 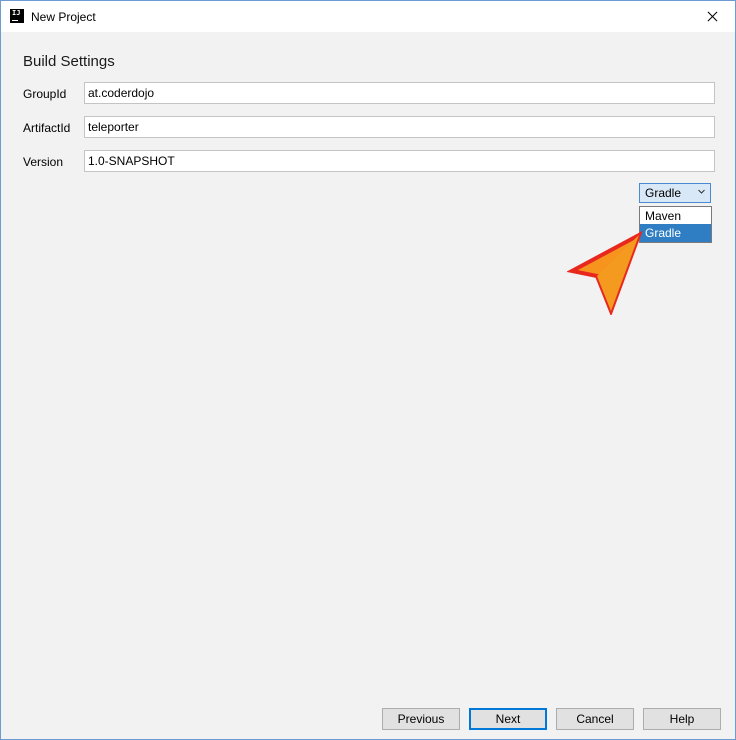 I want to click on intellij-app-icon: IJ, so click(x=17, y=16).